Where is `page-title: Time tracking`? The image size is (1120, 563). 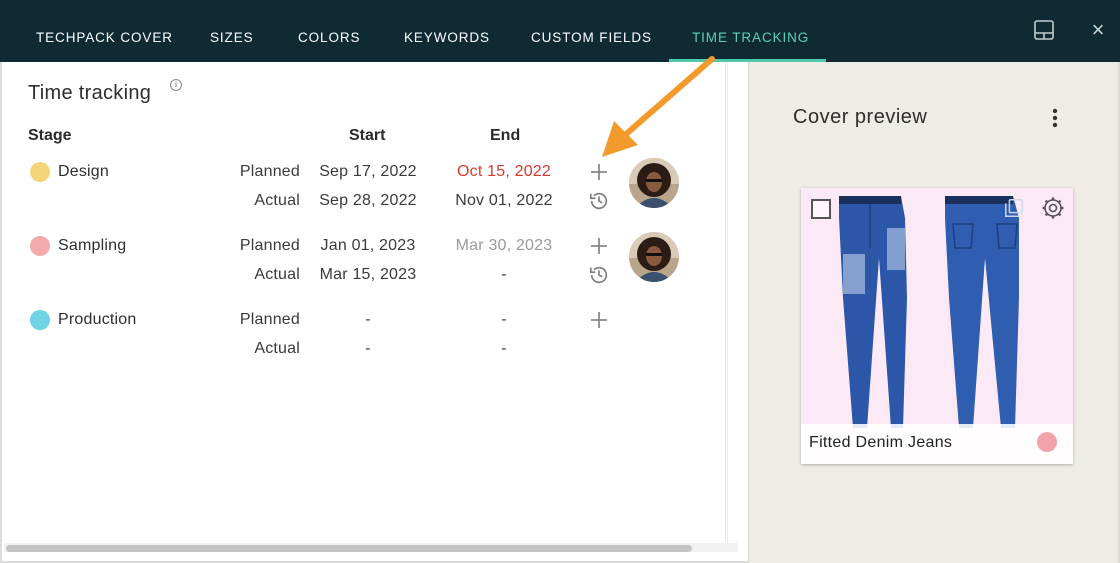 page-title: Time tracking is located at coordinates (90, 93).